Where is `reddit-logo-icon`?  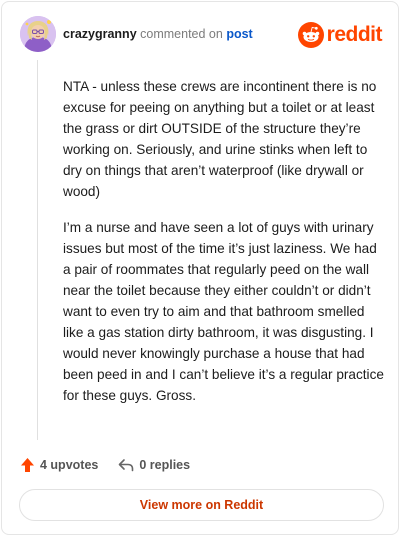
reddit-logo-icon is located at coordinates (310, 35).